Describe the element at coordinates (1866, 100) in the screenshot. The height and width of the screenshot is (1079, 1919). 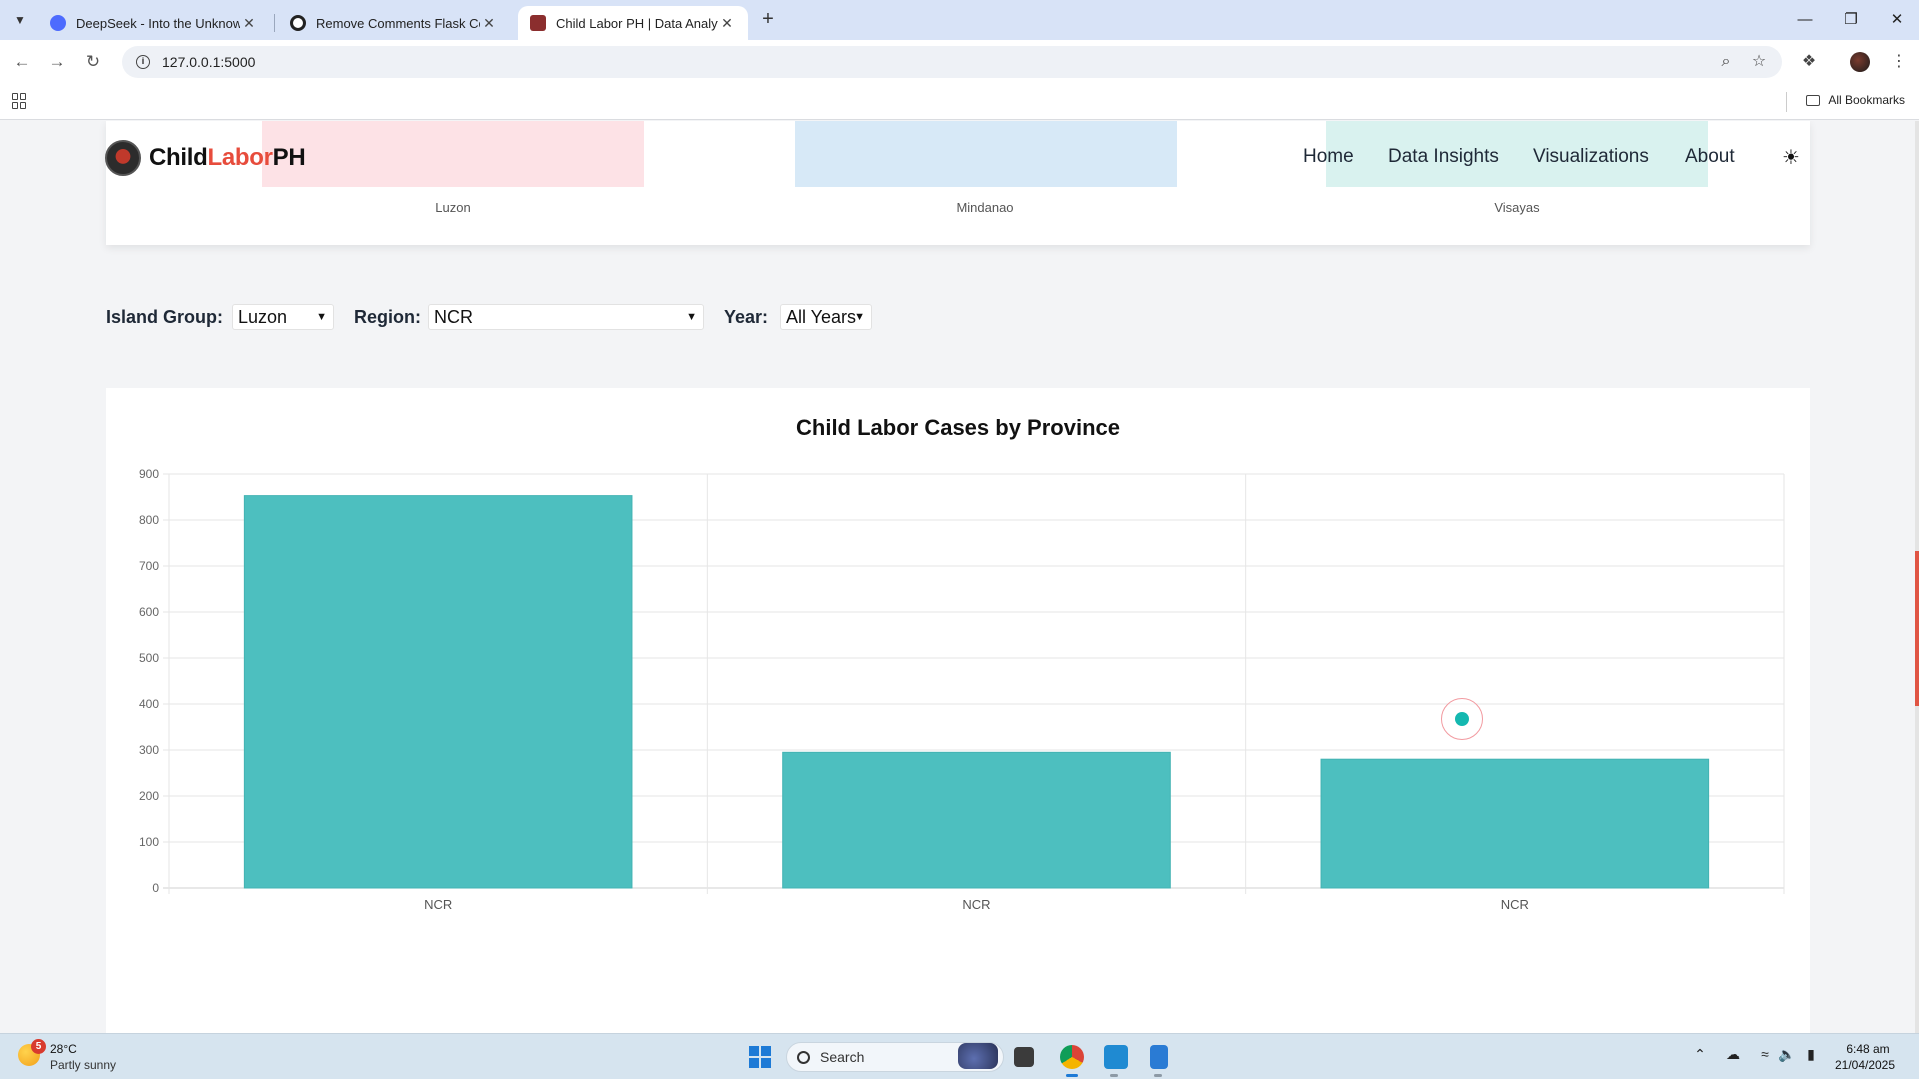
I see `all-bookmarks-label: All Bookmarks` at that location.